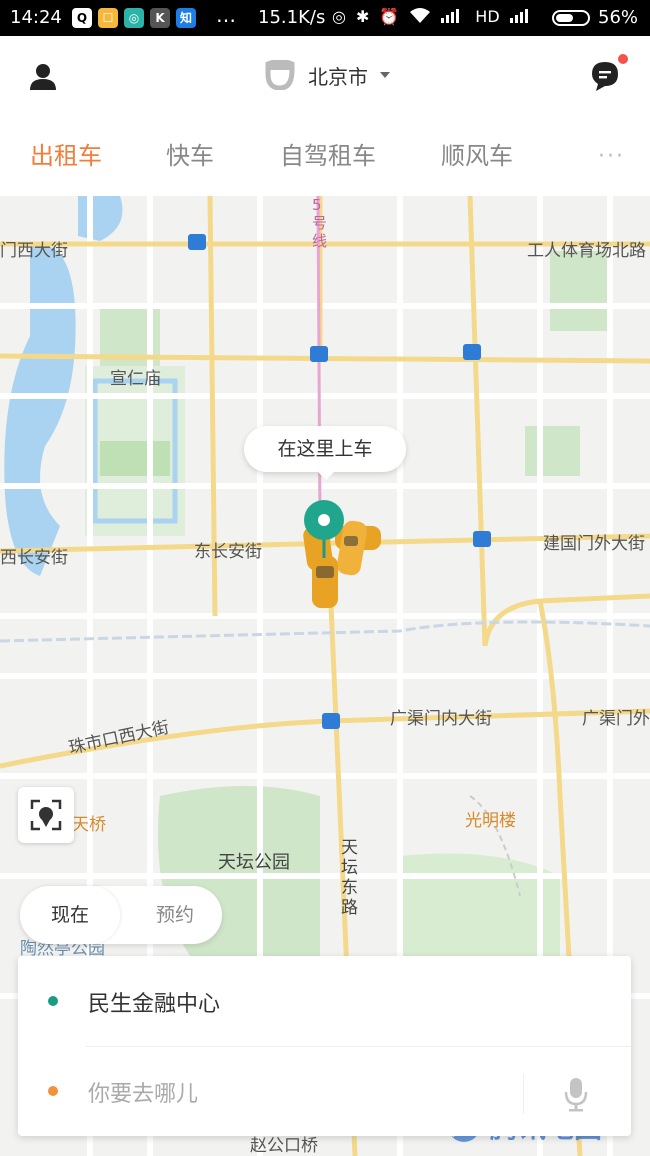 The width and height of the screenshot is (650, 1156). Describe the element at coordinates (108, 18) in the screenshot. I see `mail-app-icon: ☐` at that location.